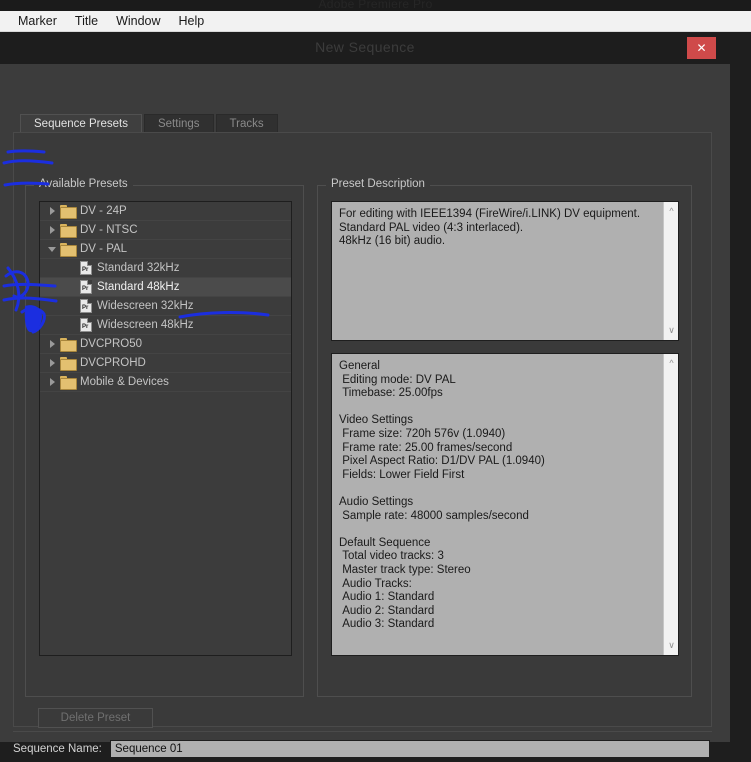 This screenshot has height=762, width=751. I want to click on tree-item-label: DVCPROHD, so click(113, 363).